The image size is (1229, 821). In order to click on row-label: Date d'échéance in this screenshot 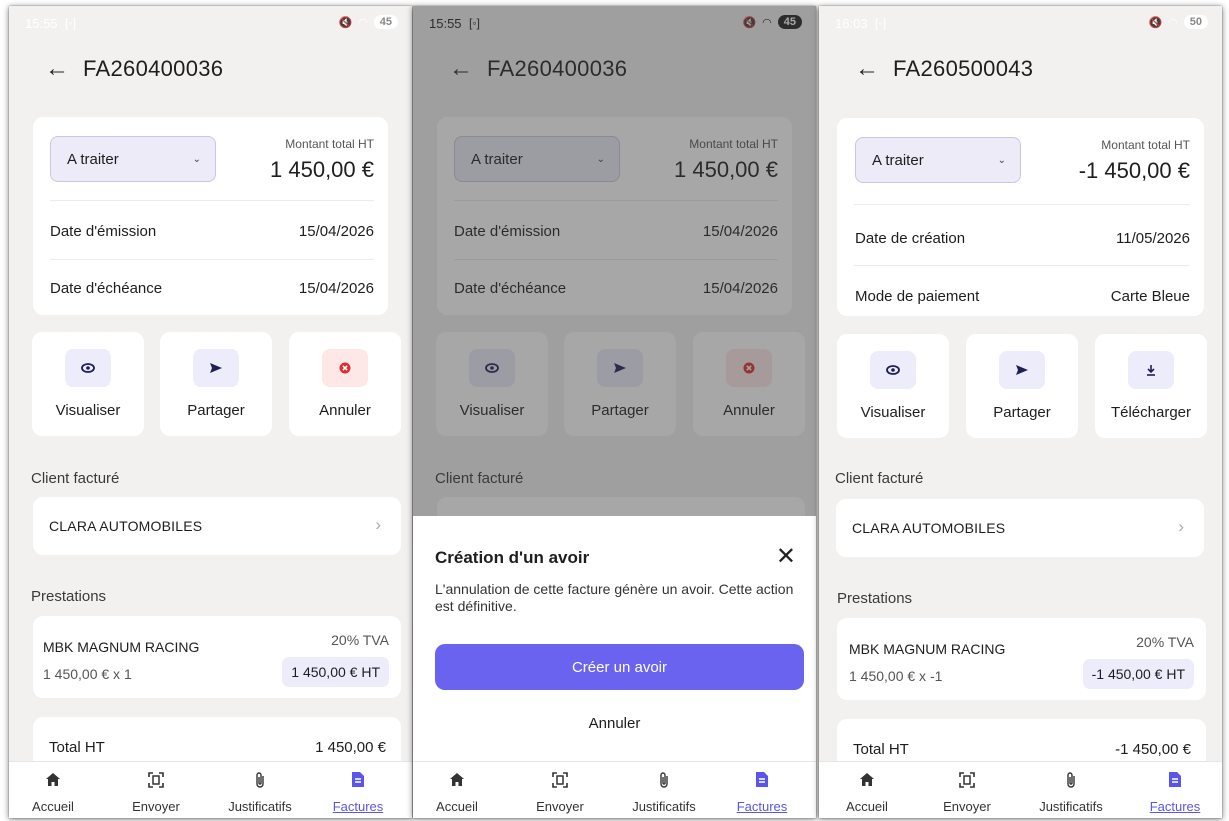, I will do `click(106, 288)`.